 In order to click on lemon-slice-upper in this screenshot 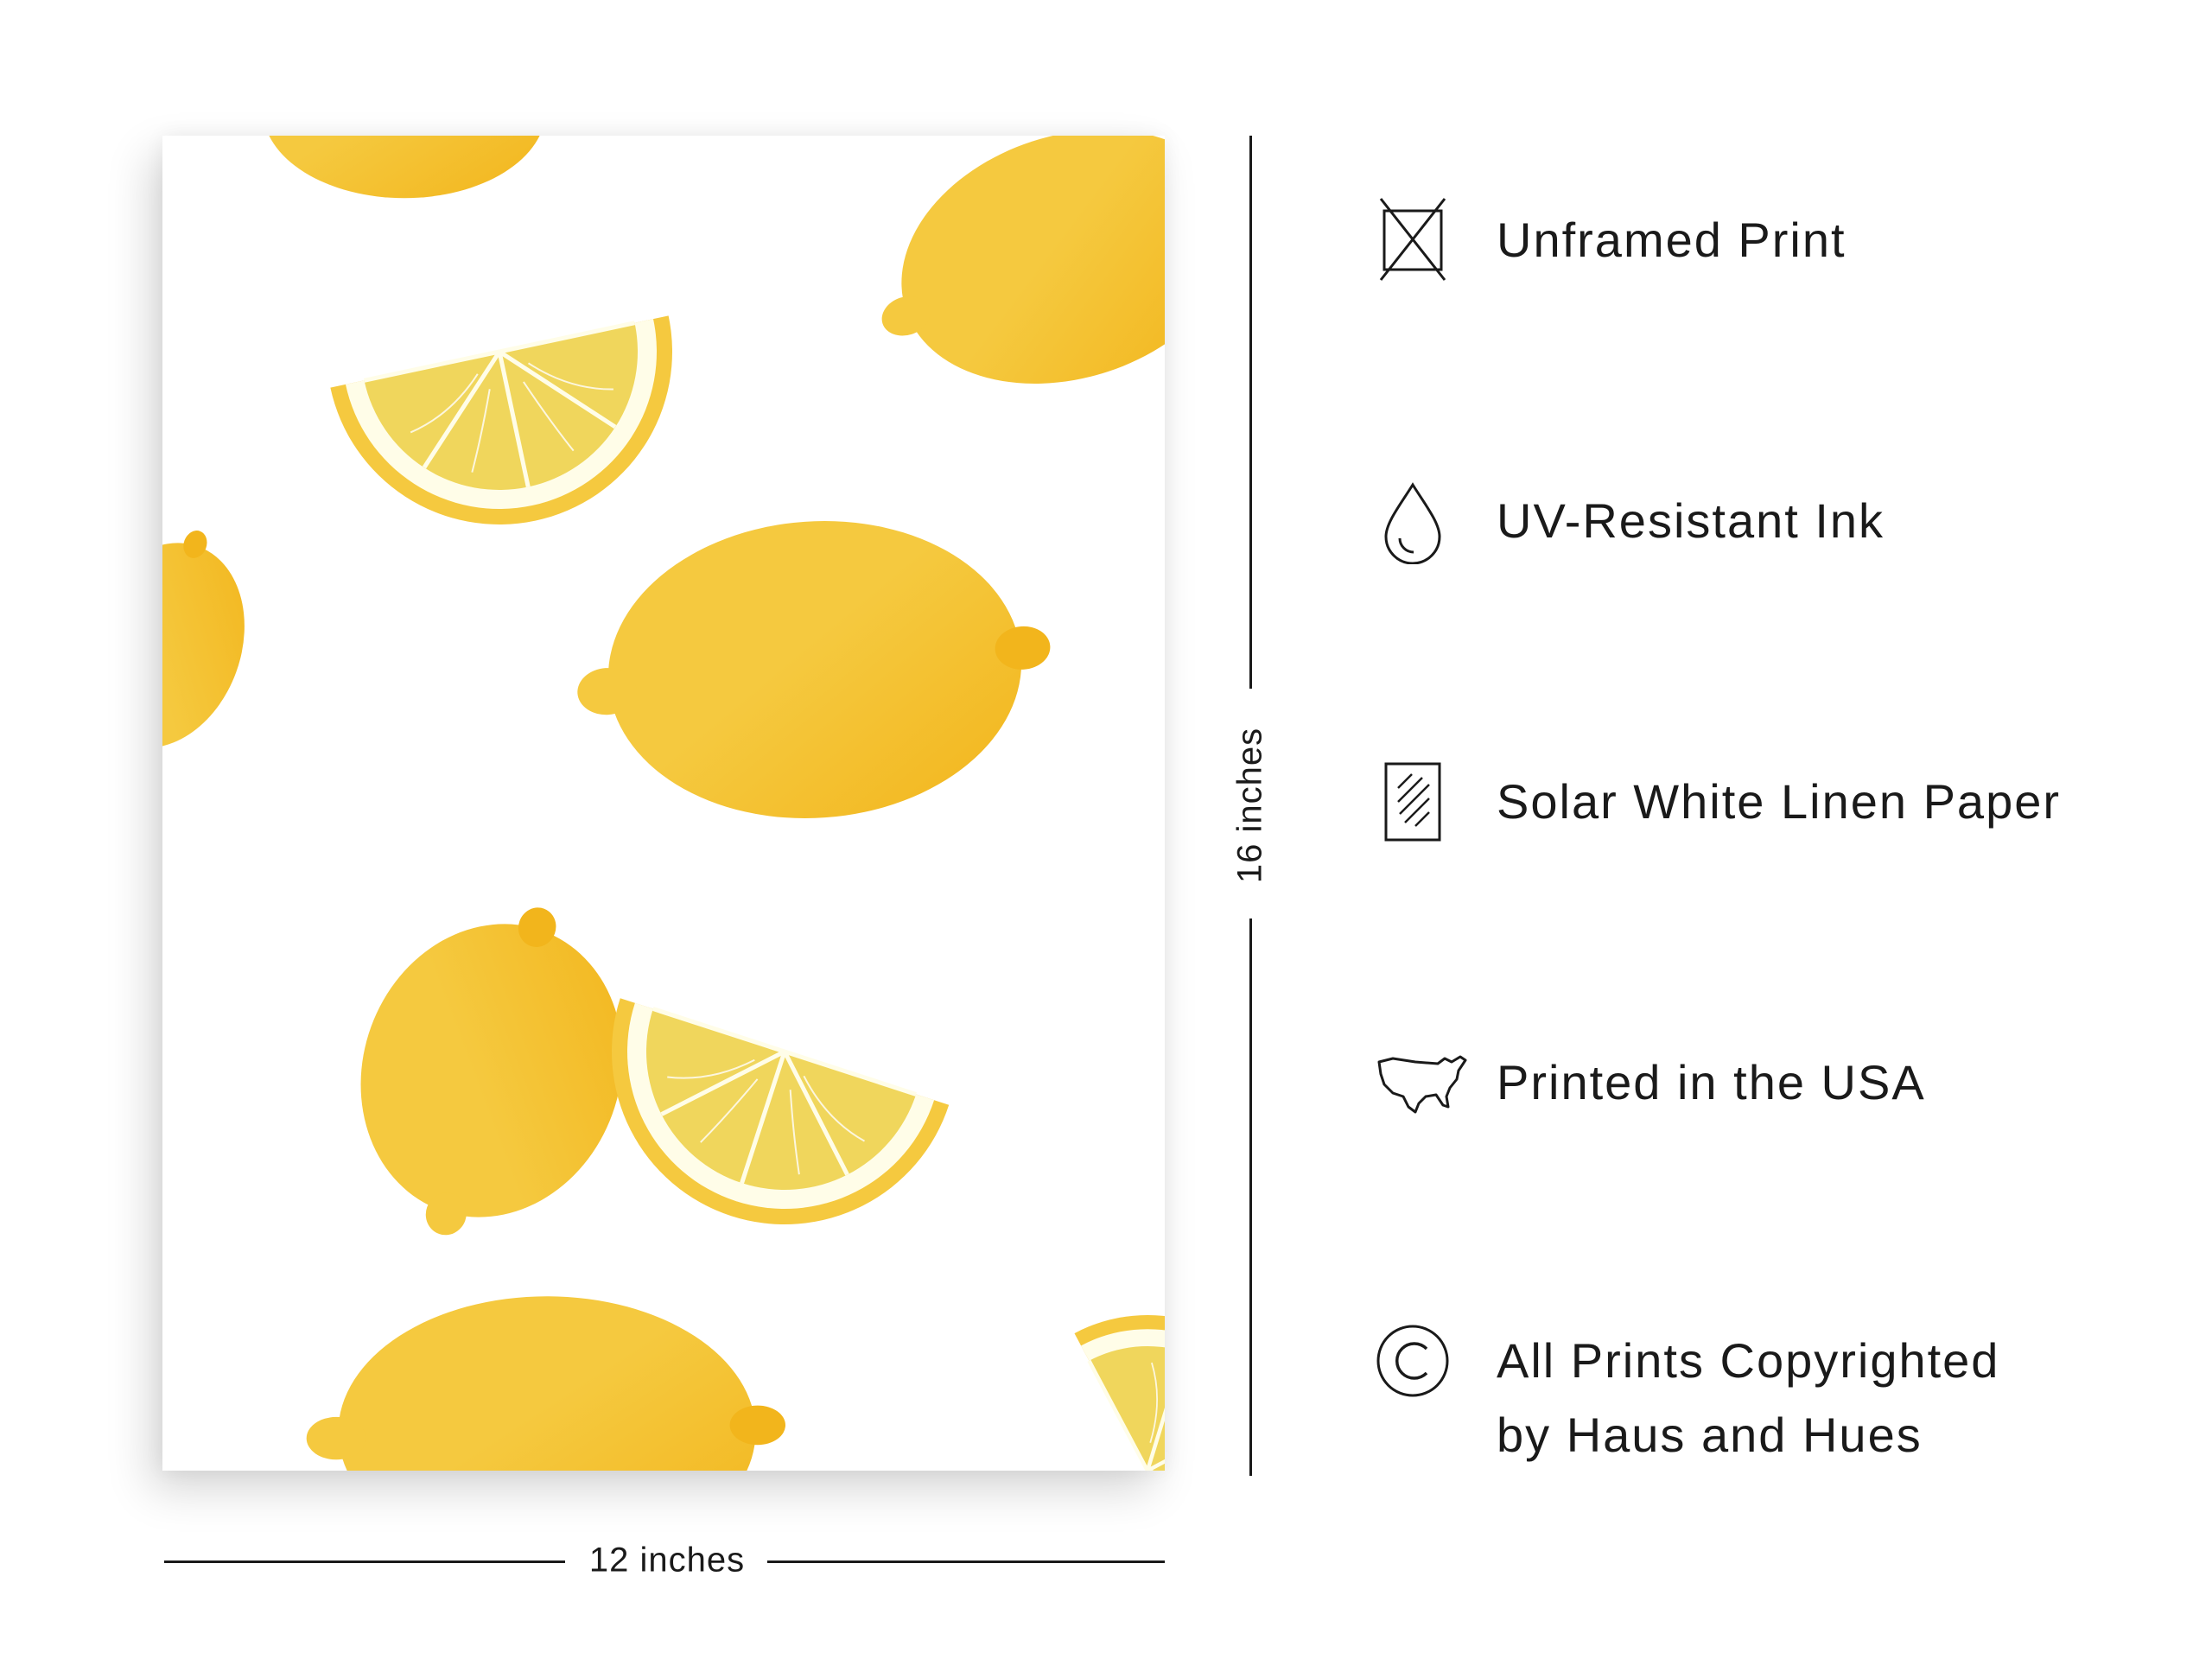, I will do `click(517, 435)`.